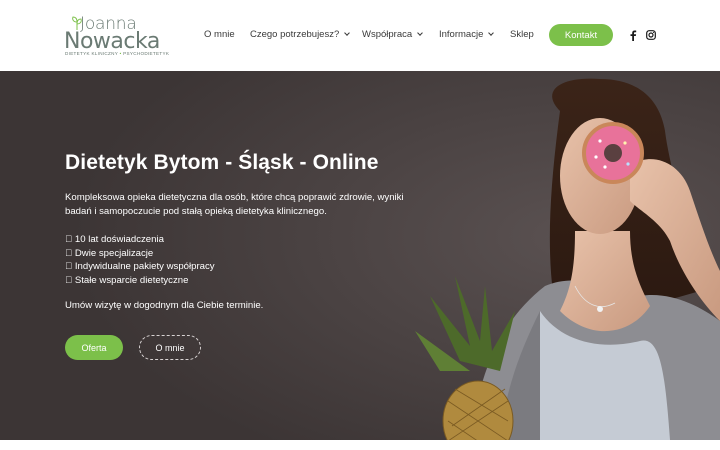  Describe the element at coordinates (92, 53) in the screenshot. I see `logo-subtitle-left: DIETETYK KLINICZNY` at that location.